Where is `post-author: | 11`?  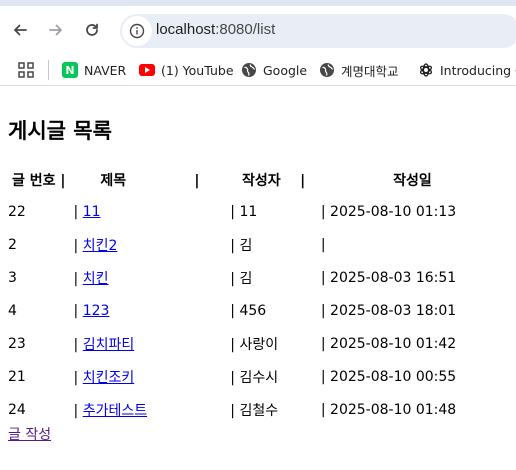
post-author: | 11 is located at coordinates (244, 211).